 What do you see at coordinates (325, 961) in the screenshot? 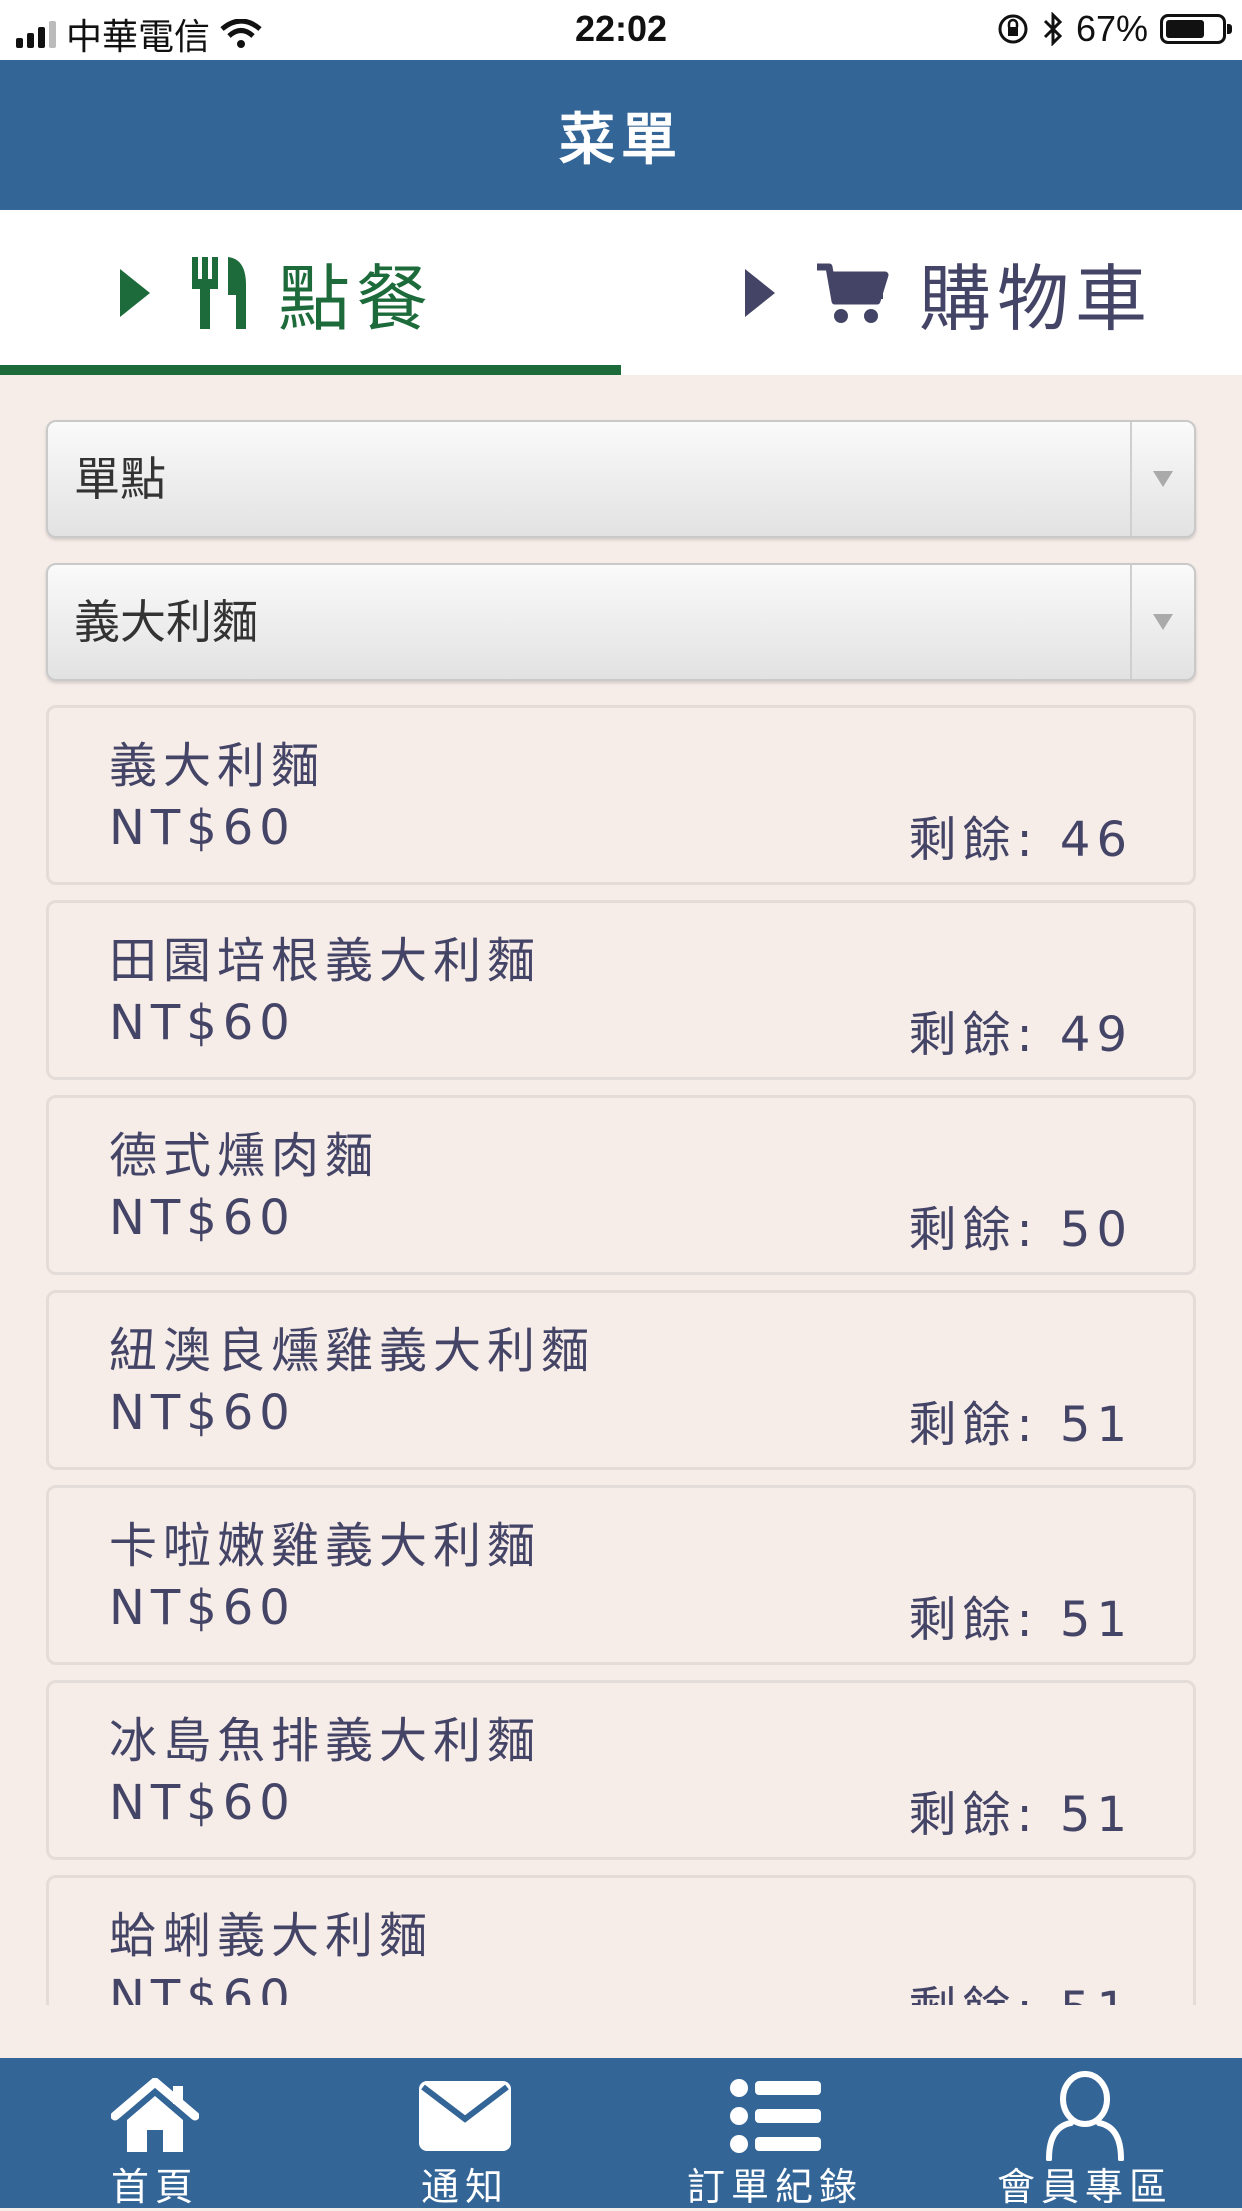
I see `menu-item-name: 田園培根義大利麵` at bounding box center [325, 961].